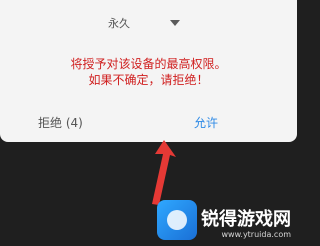  What do you see at coordinates (256, 234) in the screenshot?
I see `watermark-url: www.ytruida.com` at bounding box center [256, 234].